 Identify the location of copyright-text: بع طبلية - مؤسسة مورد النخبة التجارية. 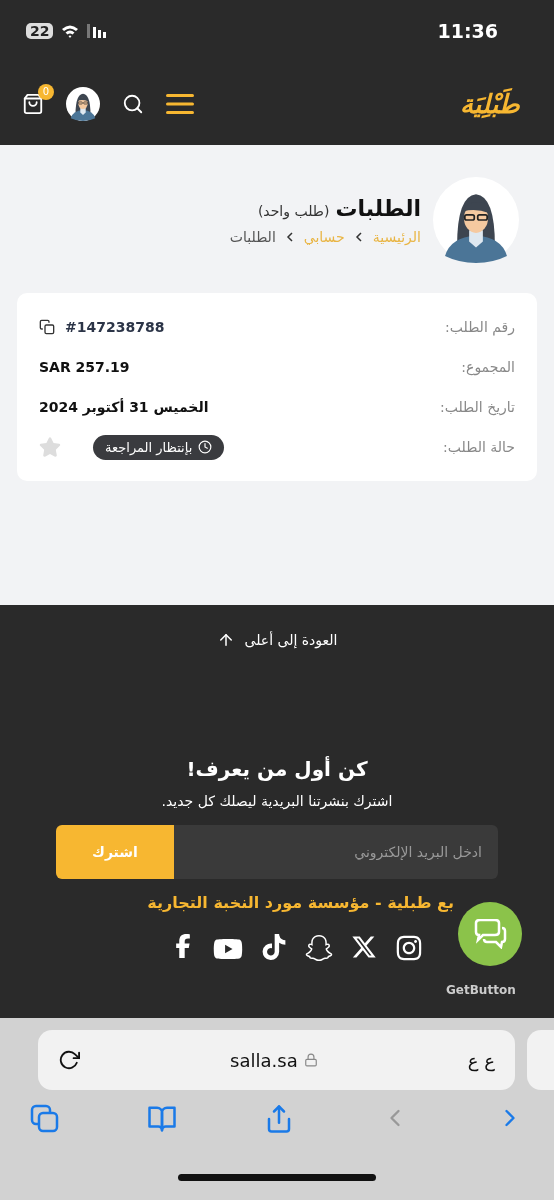
(300, 902).